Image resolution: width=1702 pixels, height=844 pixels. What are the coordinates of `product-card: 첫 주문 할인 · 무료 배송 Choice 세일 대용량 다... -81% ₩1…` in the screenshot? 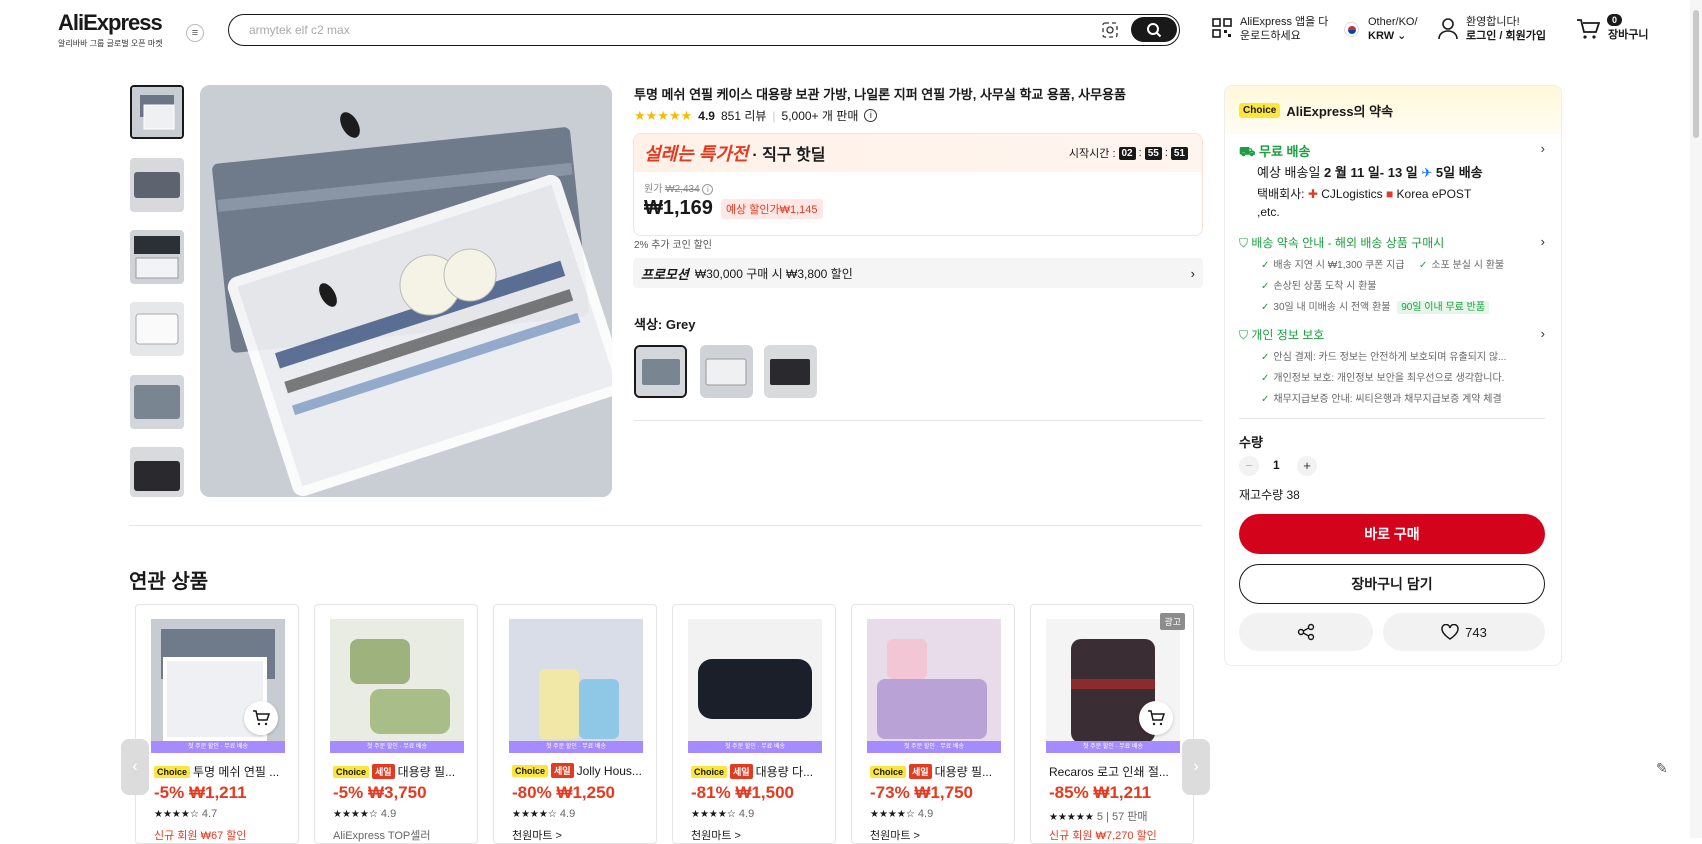 It's located at (754, 724).